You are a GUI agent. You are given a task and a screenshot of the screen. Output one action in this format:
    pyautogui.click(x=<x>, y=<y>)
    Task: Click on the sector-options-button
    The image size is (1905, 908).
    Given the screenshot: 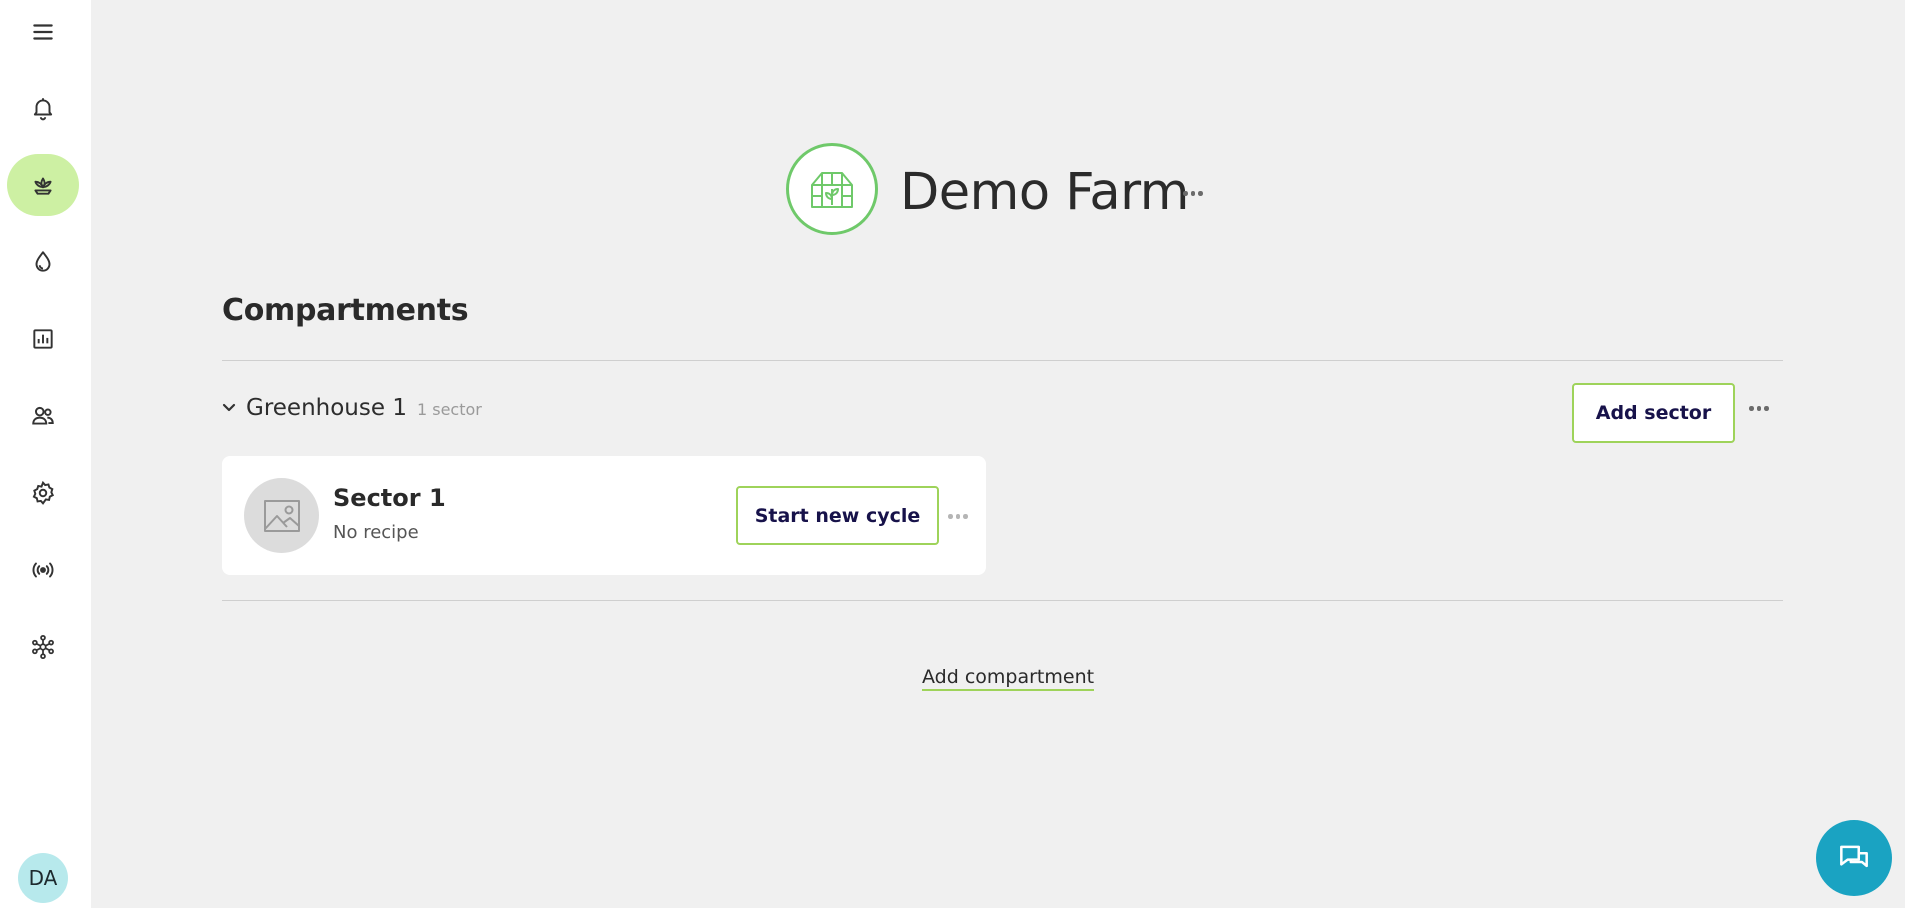 What is the action you would take?
    pyautogui.click(x=958, y=516)
    